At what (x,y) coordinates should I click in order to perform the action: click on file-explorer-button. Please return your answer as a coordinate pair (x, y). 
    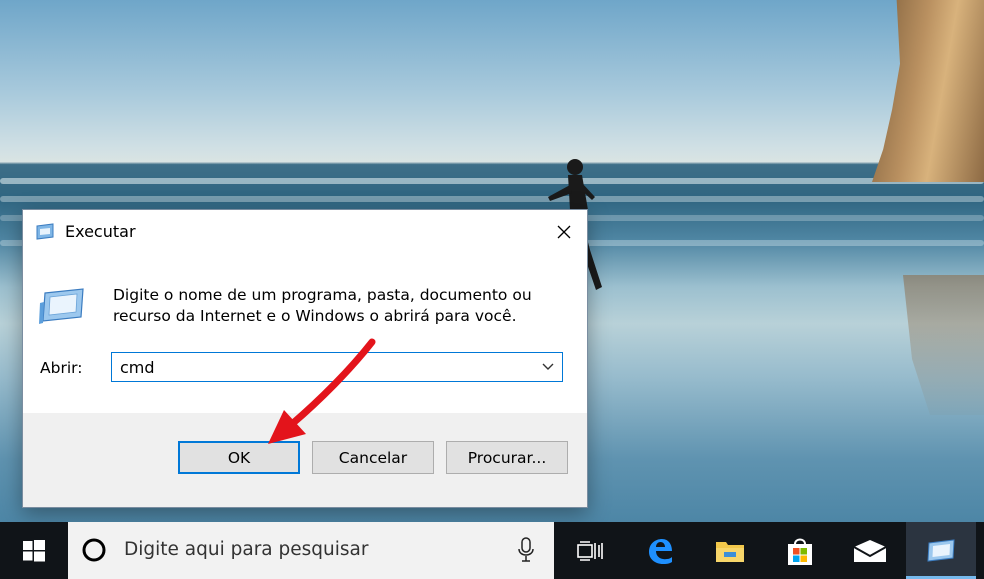
    Looking at the image, I should click on (730, 550).